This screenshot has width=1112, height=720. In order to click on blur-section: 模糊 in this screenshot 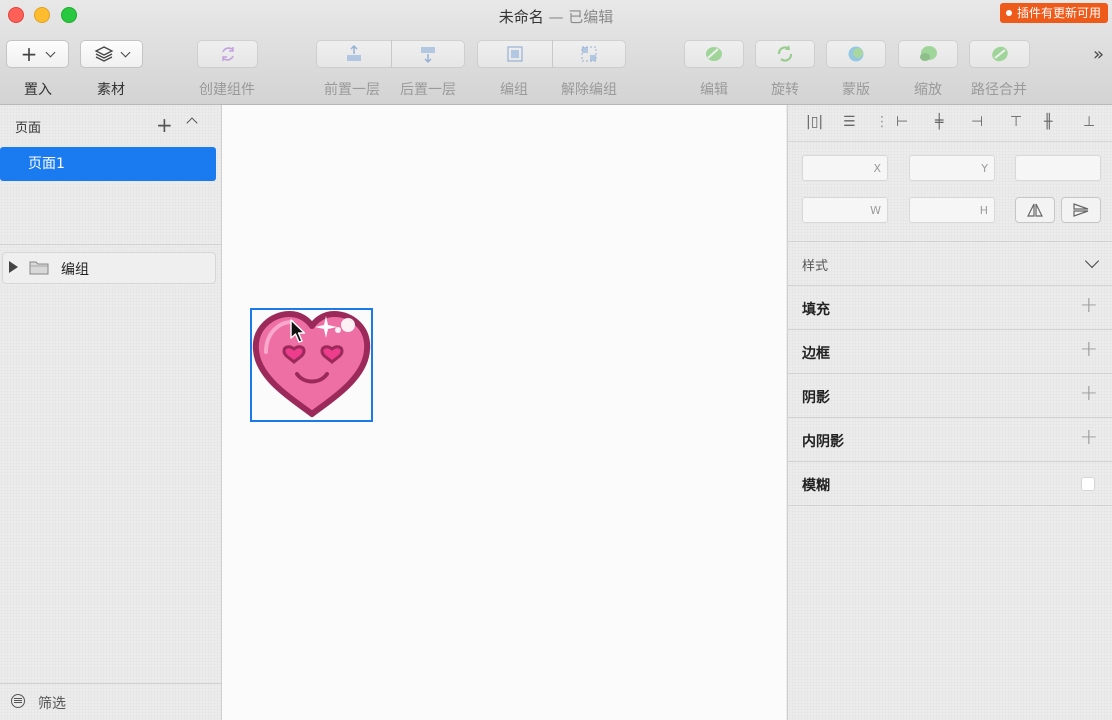, I will do `click(950, 483)`.